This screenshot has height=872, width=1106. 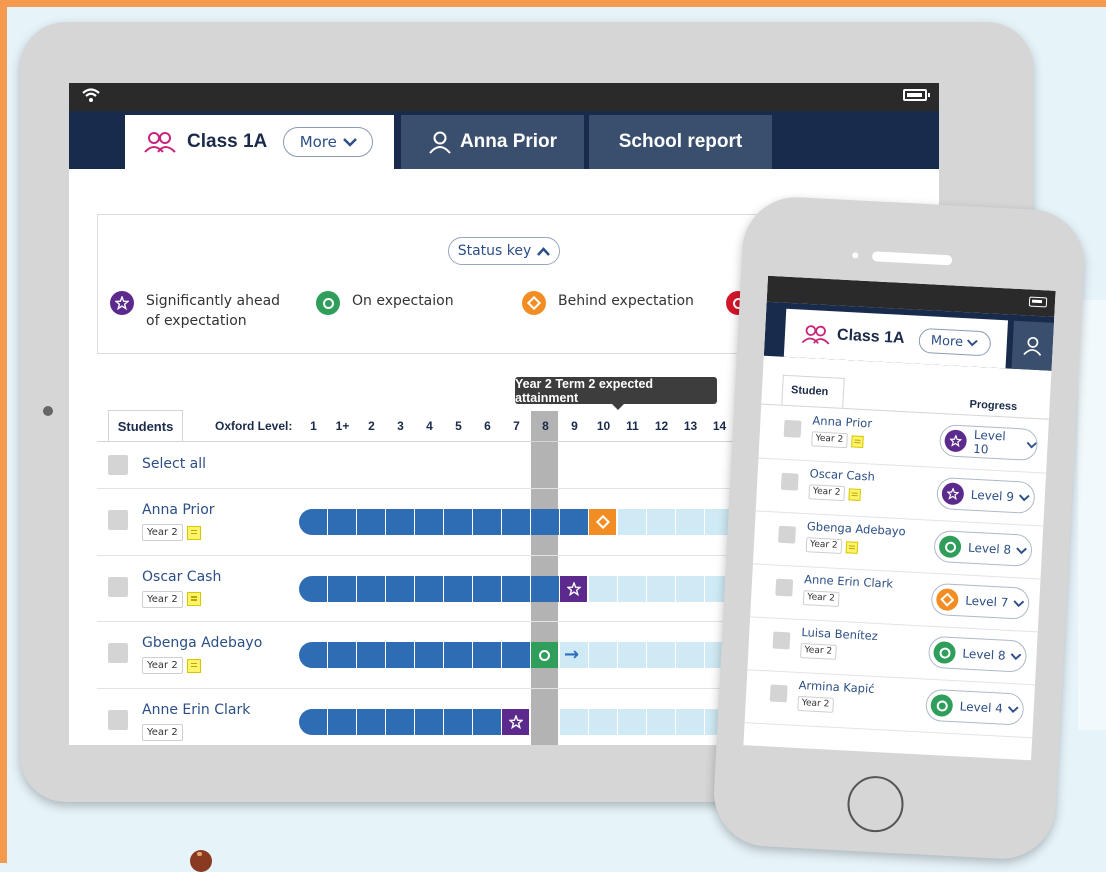 I want to click on student-name: Luisa Benítez, so click(x=839, y=634).